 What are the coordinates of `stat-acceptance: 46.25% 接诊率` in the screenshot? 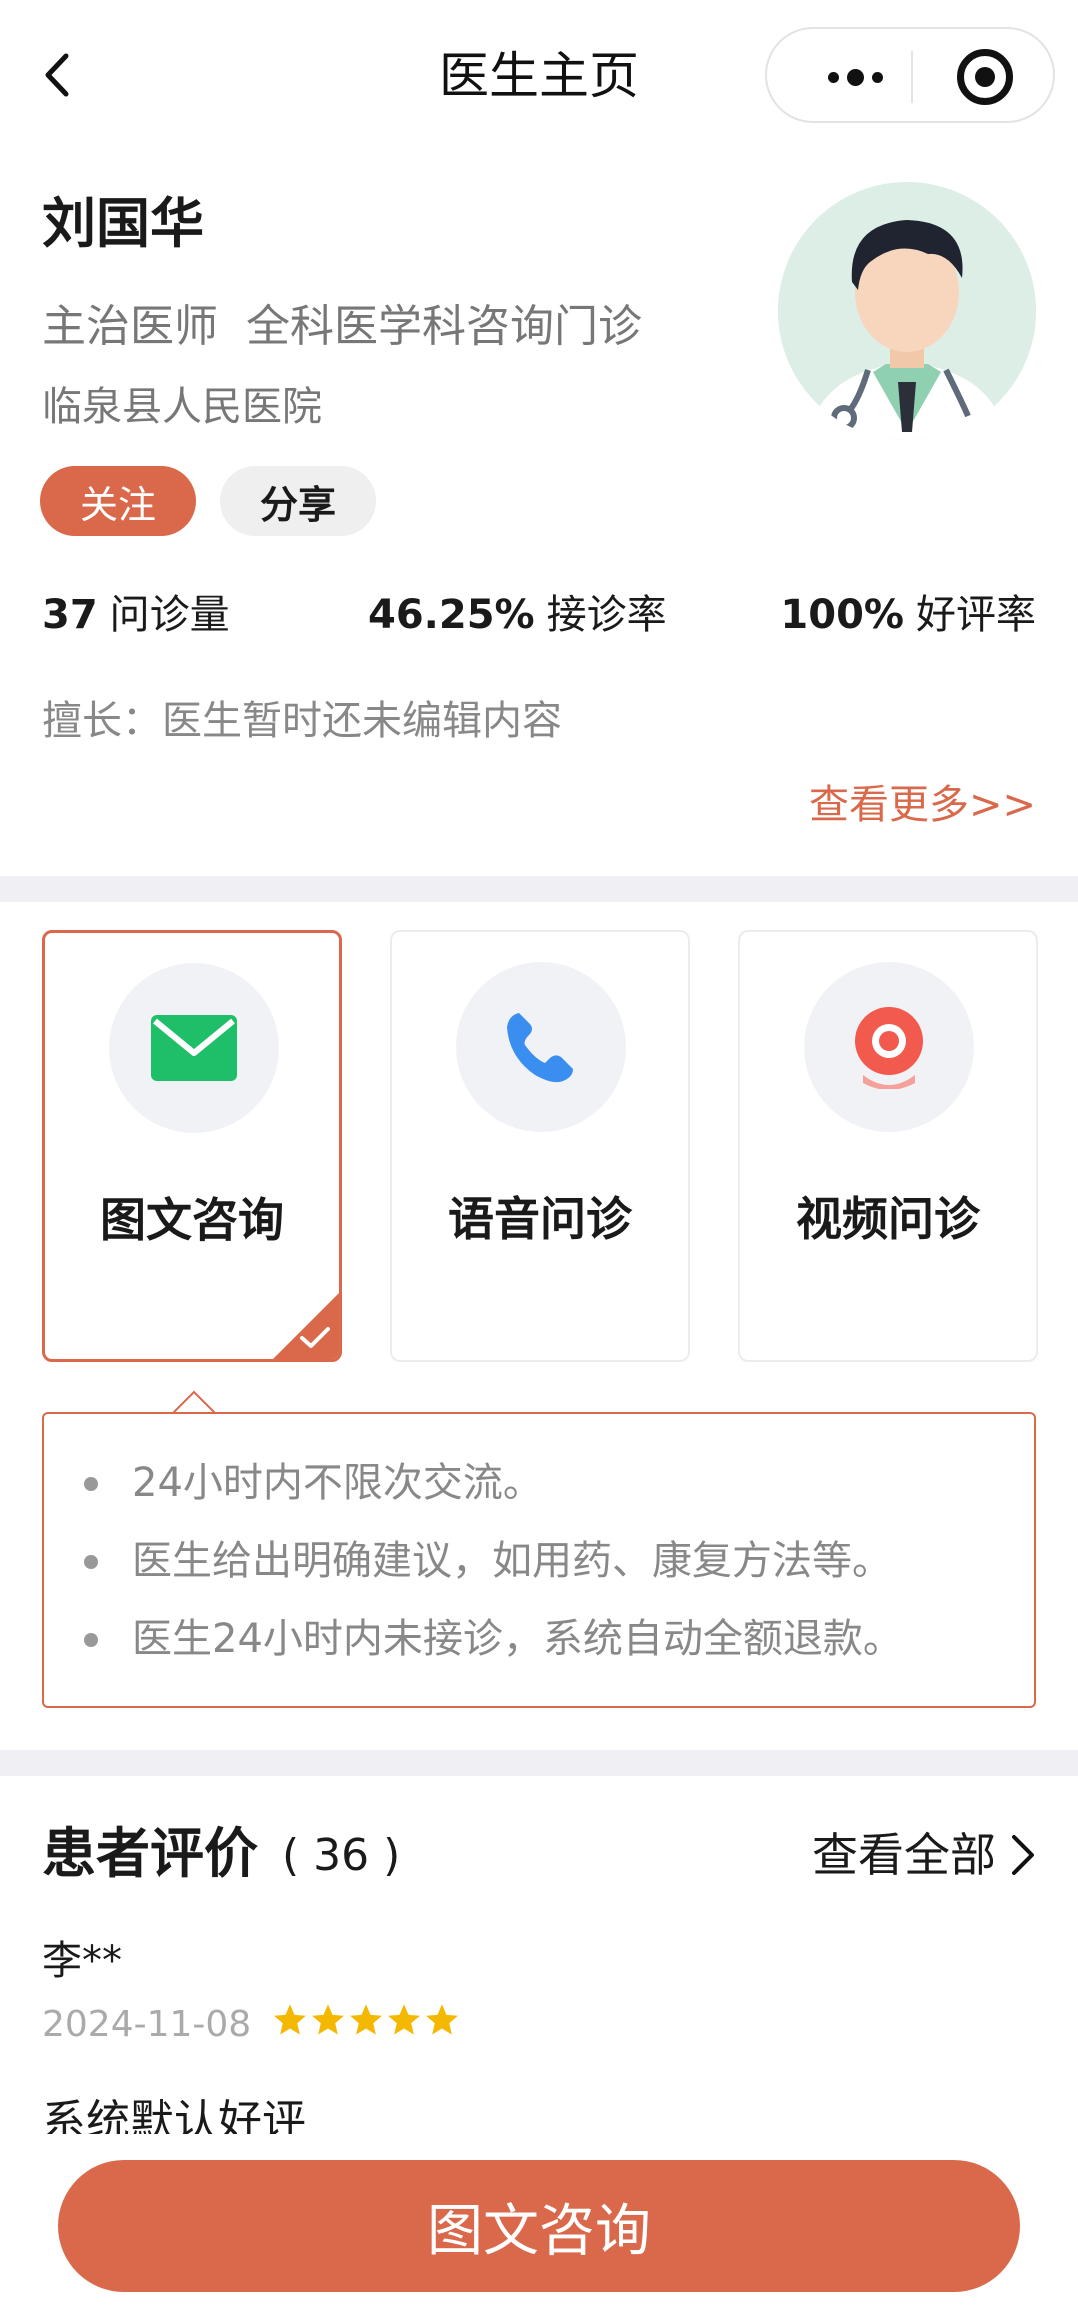 It's located at (517, 615).